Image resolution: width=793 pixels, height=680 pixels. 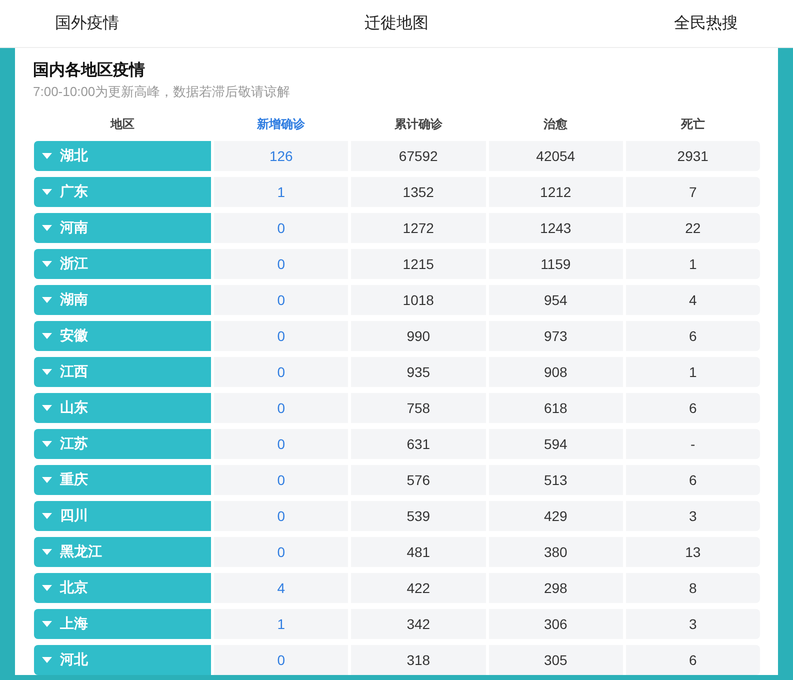 I want to click on panel-title: 国内各地区疫情, so click(x=89, y=70).